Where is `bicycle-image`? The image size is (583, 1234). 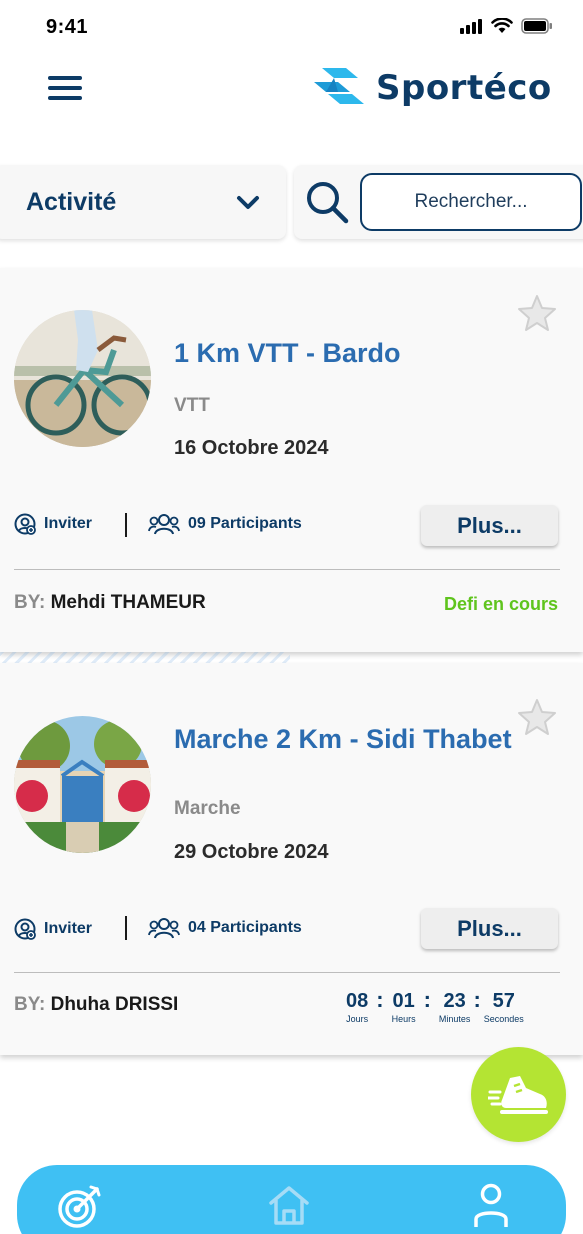
bicycle-image is located at coordinates (82, 378).